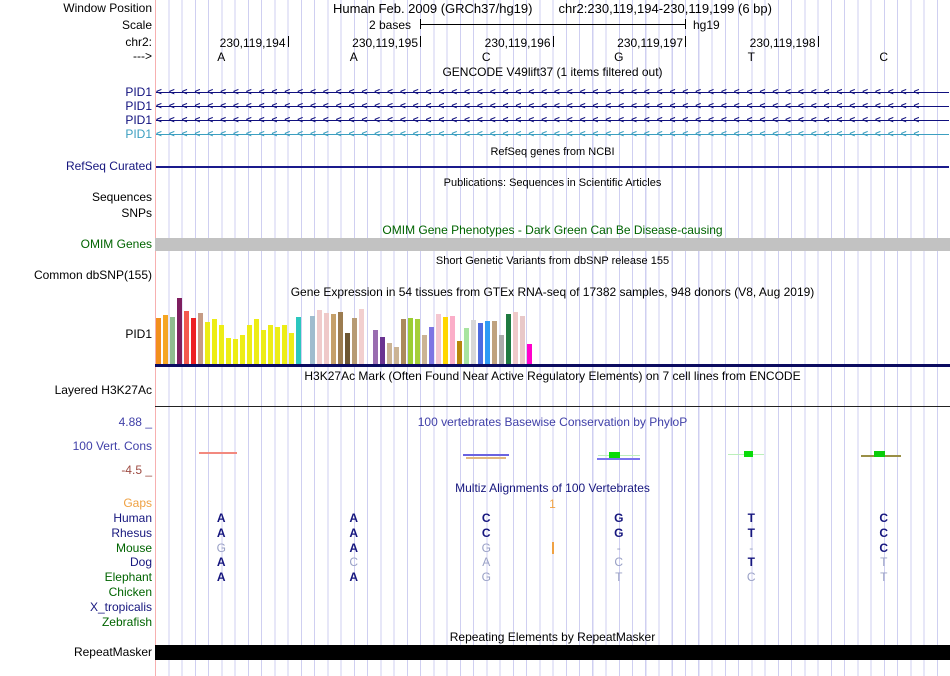 This screenshot has width=950, height=676. I want to click on omim-gene-bar, so click(552, 244).